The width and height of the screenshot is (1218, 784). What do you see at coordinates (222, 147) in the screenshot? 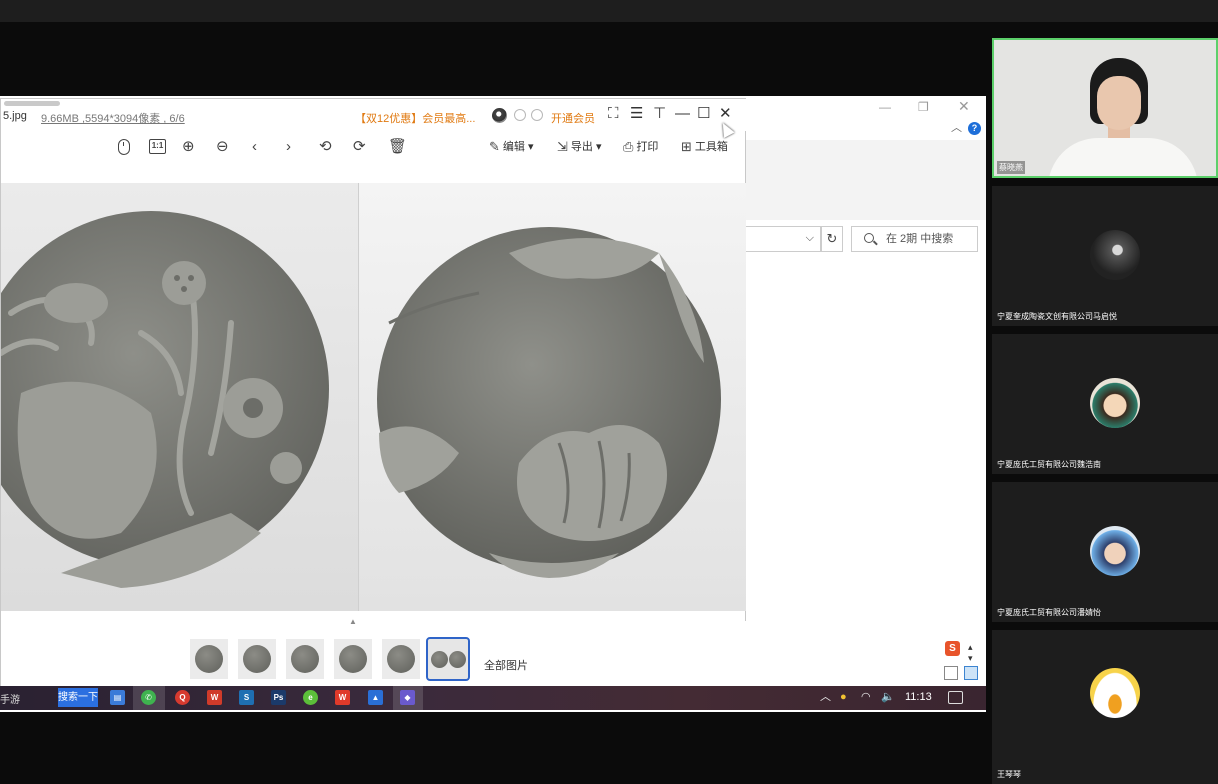
I see `zoom-out-icon: ⊖` at bounding box center [222, 147].